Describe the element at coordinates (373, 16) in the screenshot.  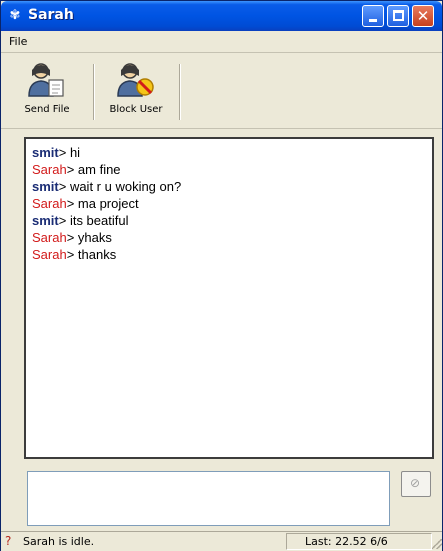
I see `minimize-button` at that location.